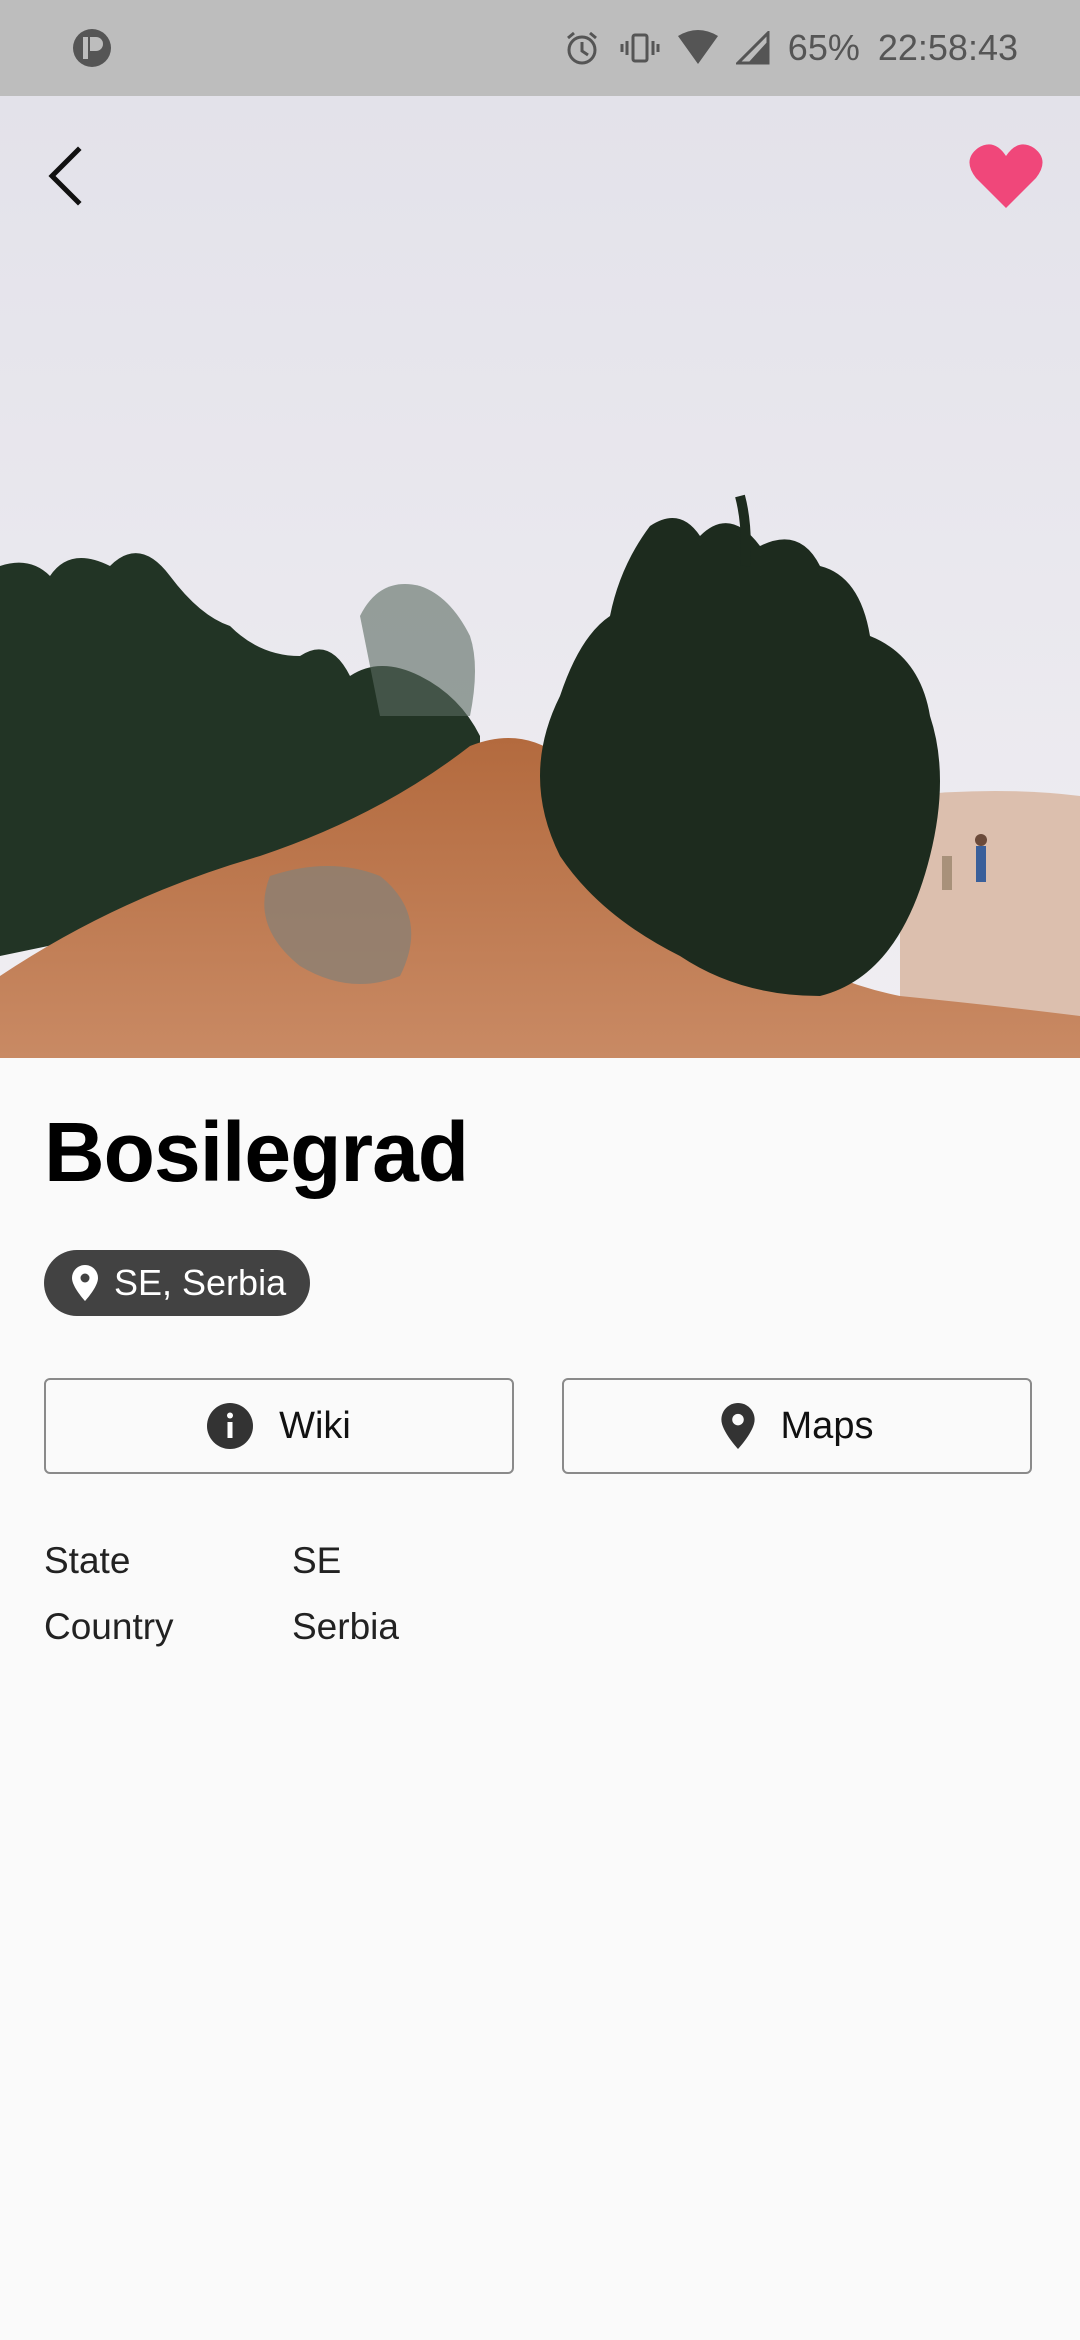 The width and height of the screenshot is (1080, 2340). I want to click on clock: 22:58:43, so click(947, 47).